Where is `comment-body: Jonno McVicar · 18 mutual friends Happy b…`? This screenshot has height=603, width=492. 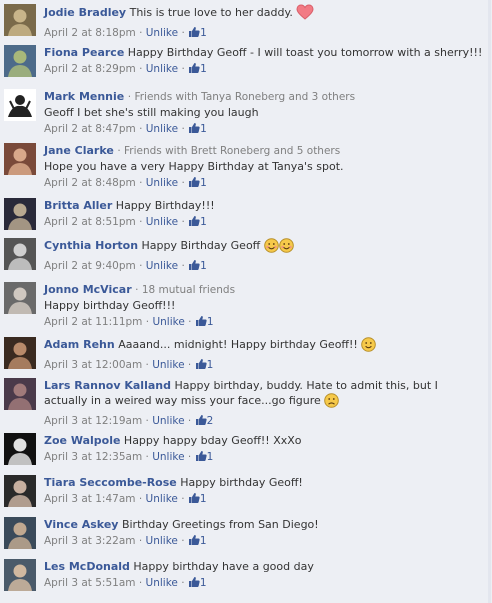 comment-body: Jonno McVicar · 18 mutual friends Happy b… is located at coordinates (264, 306).